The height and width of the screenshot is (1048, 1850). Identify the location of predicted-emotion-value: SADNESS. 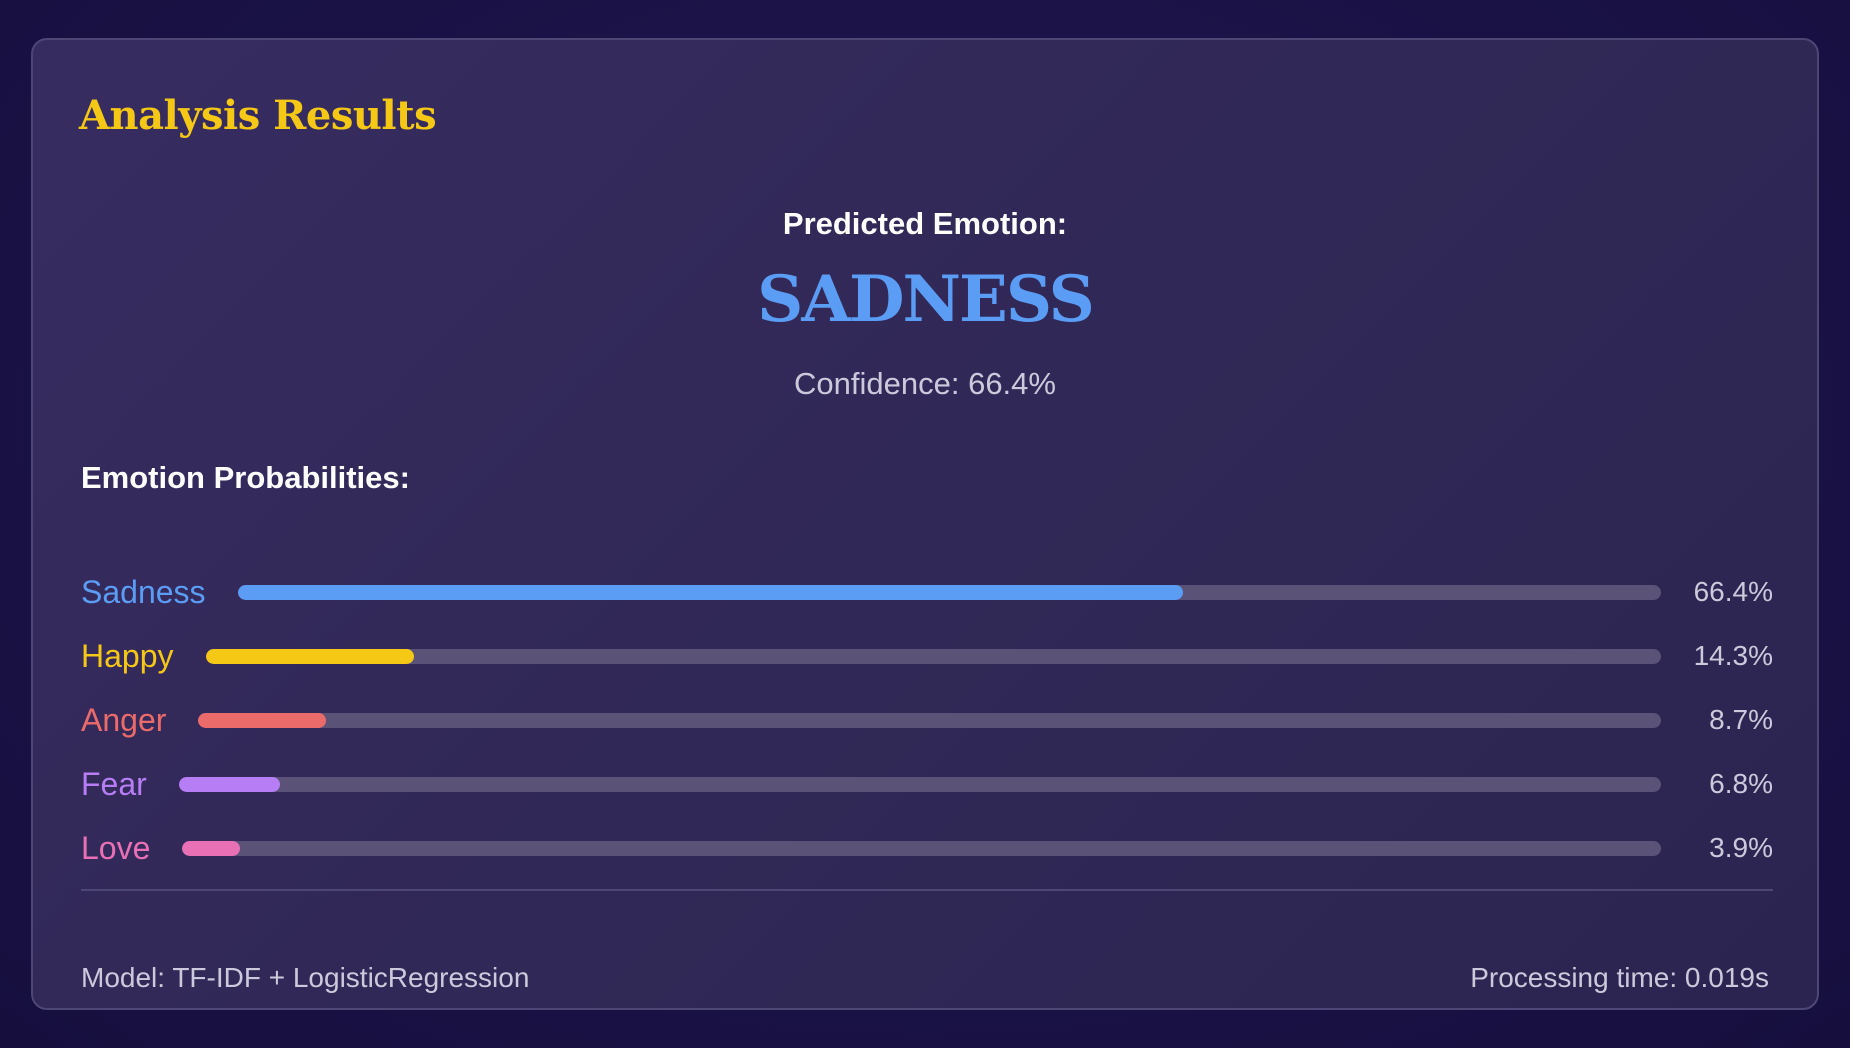
(926, 299).